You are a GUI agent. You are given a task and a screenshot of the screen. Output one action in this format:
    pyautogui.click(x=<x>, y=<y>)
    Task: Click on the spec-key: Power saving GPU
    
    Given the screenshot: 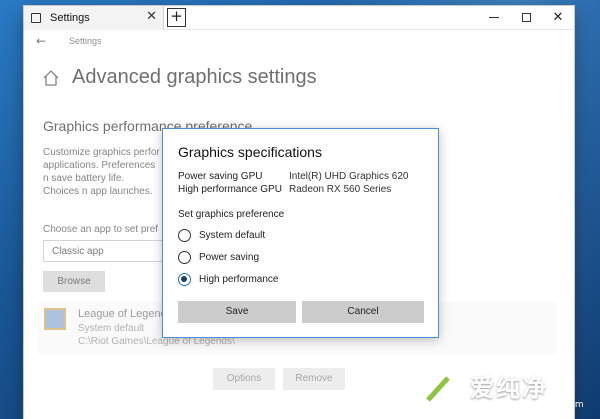 What is the action you would take?
    pyautogui.click(x=220, y=176)
    